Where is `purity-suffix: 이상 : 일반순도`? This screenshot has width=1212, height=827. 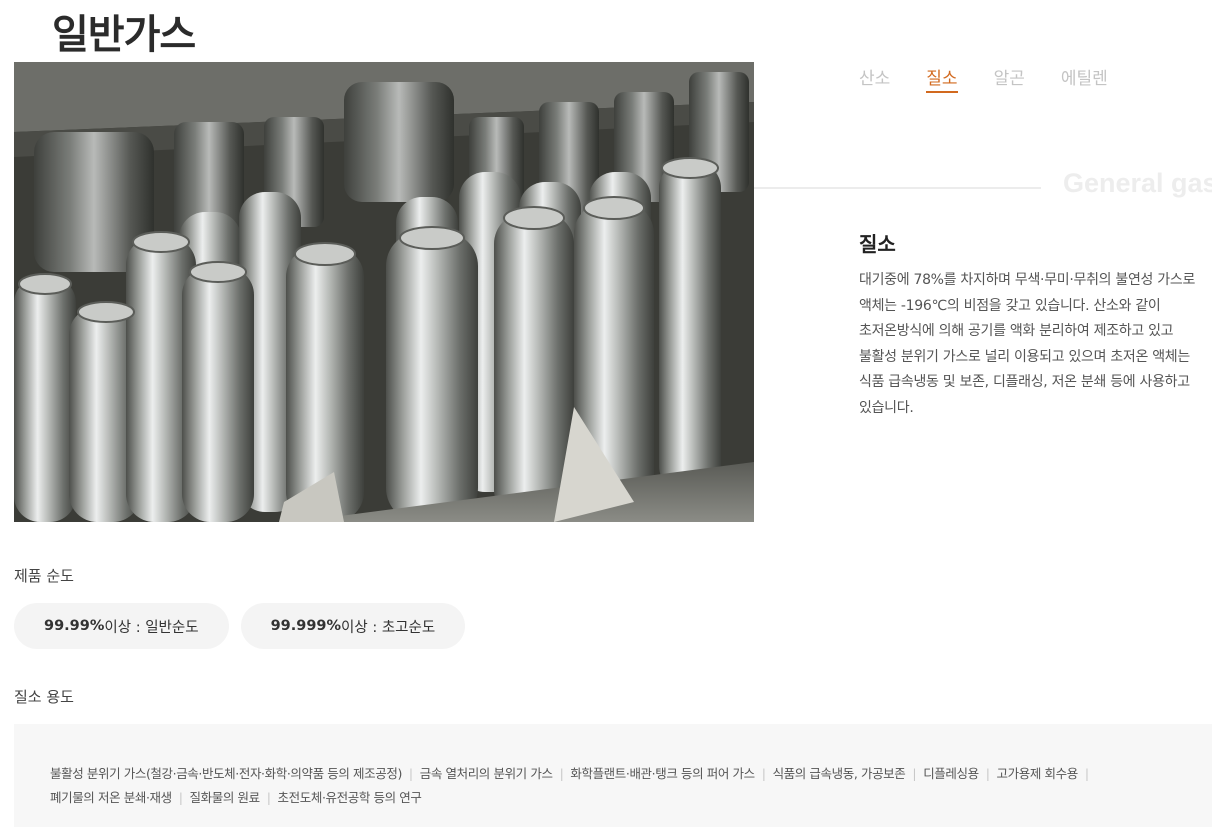 purity-suffix: 이상 : 일반순도 is located at coordinates (151, 627).